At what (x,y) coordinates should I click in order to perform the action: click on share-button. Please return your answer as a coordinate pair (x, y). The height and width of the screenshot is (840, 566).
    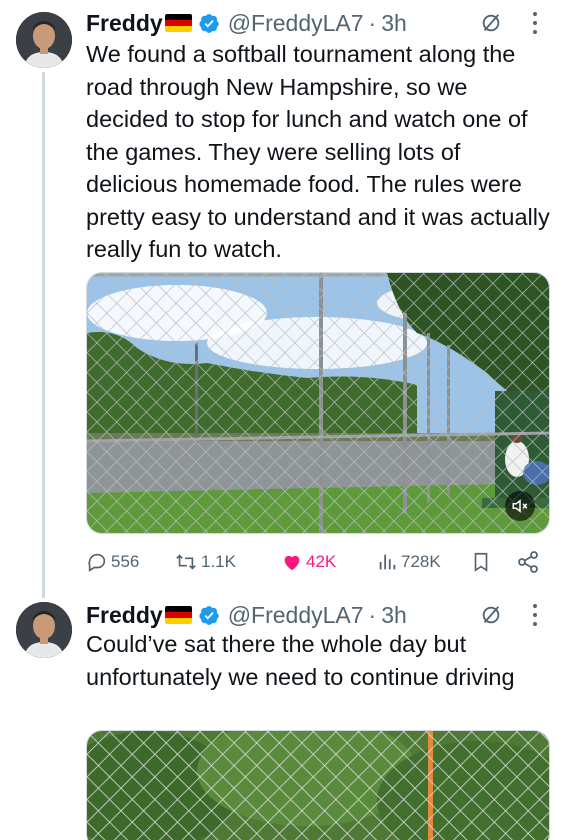
    Looking at the image, I should click on (529, 562).